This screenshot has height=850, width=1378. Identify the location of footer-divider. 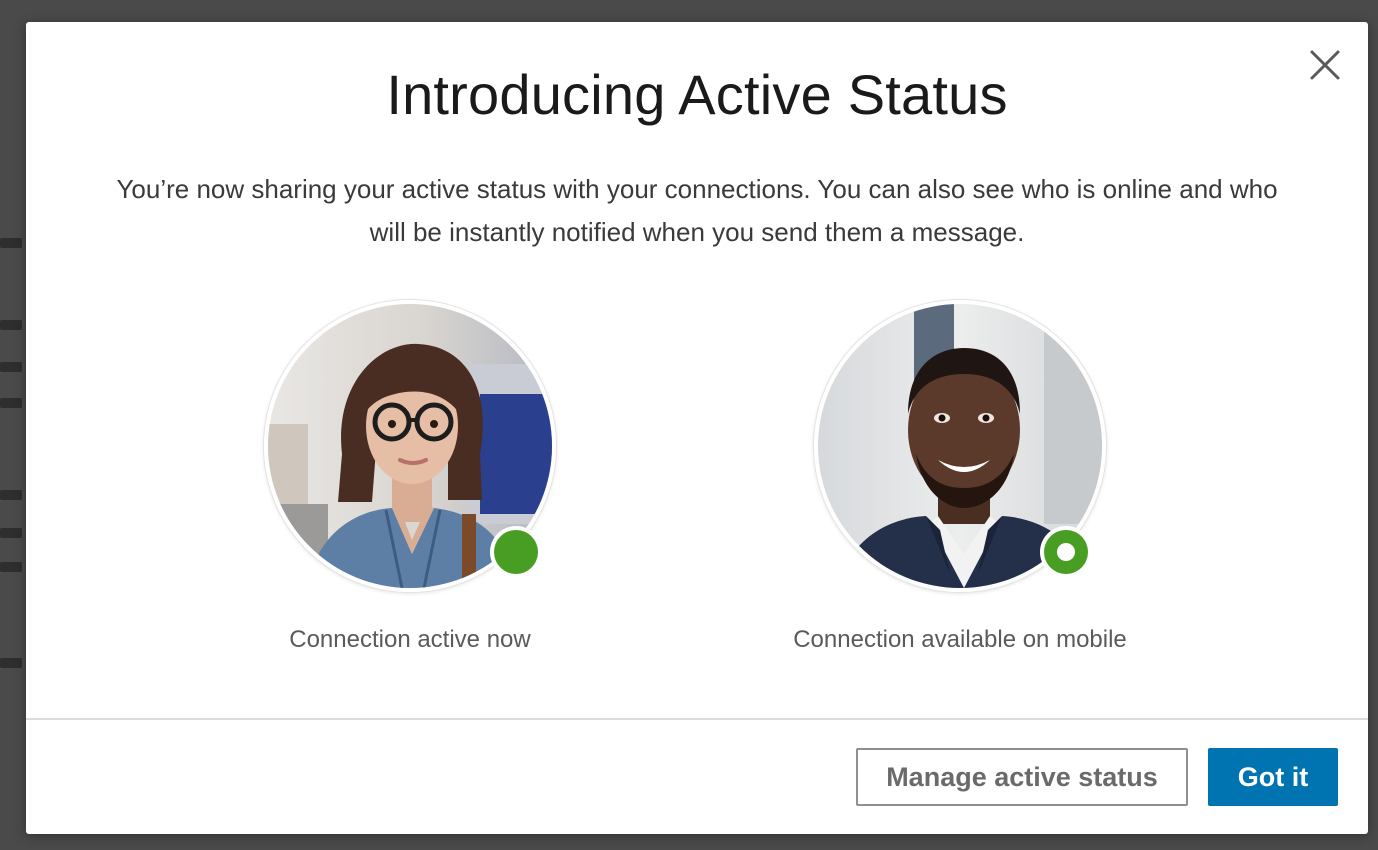
(697, 719).